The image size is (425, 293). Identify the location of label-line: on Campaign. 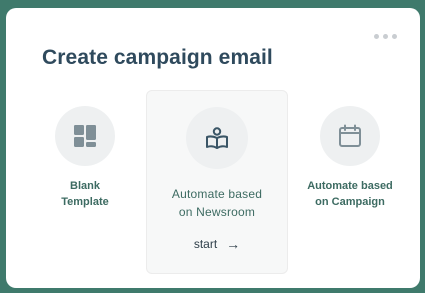
(350, 202).